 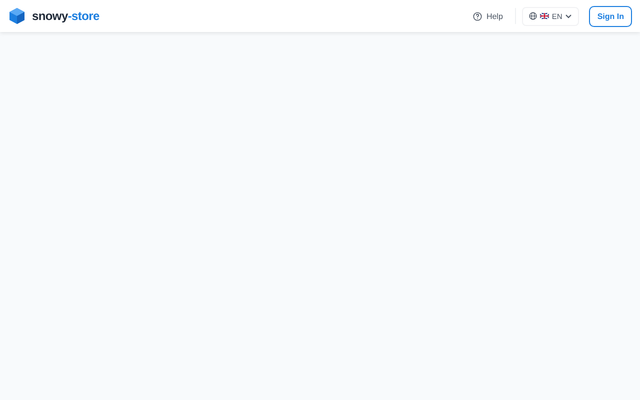 I want to click on help-button: Help, so click(x=488, y=16).